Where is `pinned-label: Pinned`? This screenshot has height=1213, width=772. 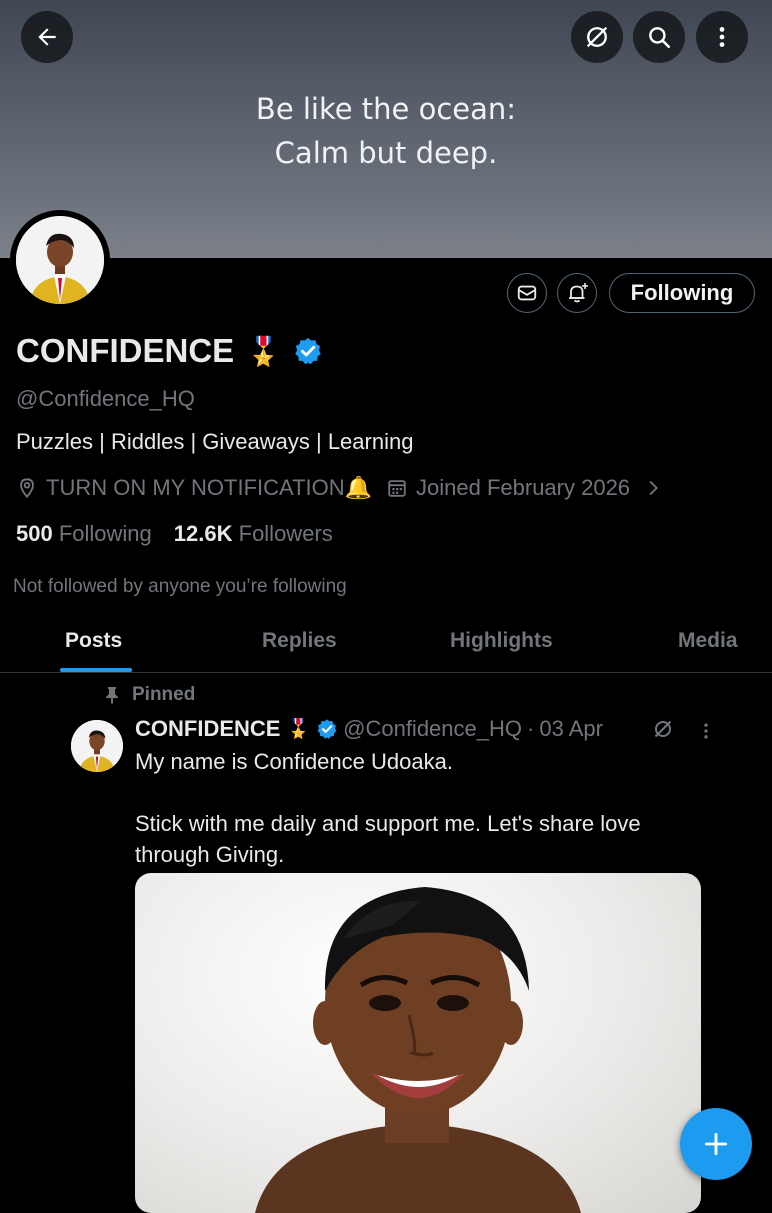
pinned-label: Pinned is located at coordinates (164, 694).